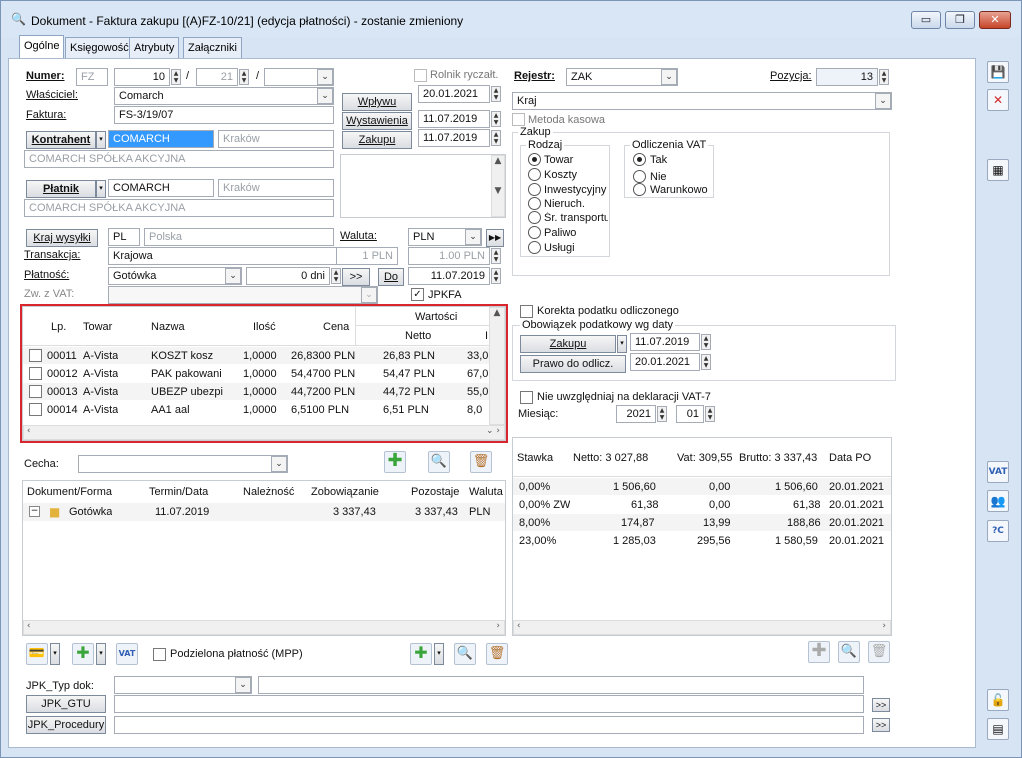 This screenshot has width=1022, height=758. I want to click on arrow-button: >>, so click(356, 277).